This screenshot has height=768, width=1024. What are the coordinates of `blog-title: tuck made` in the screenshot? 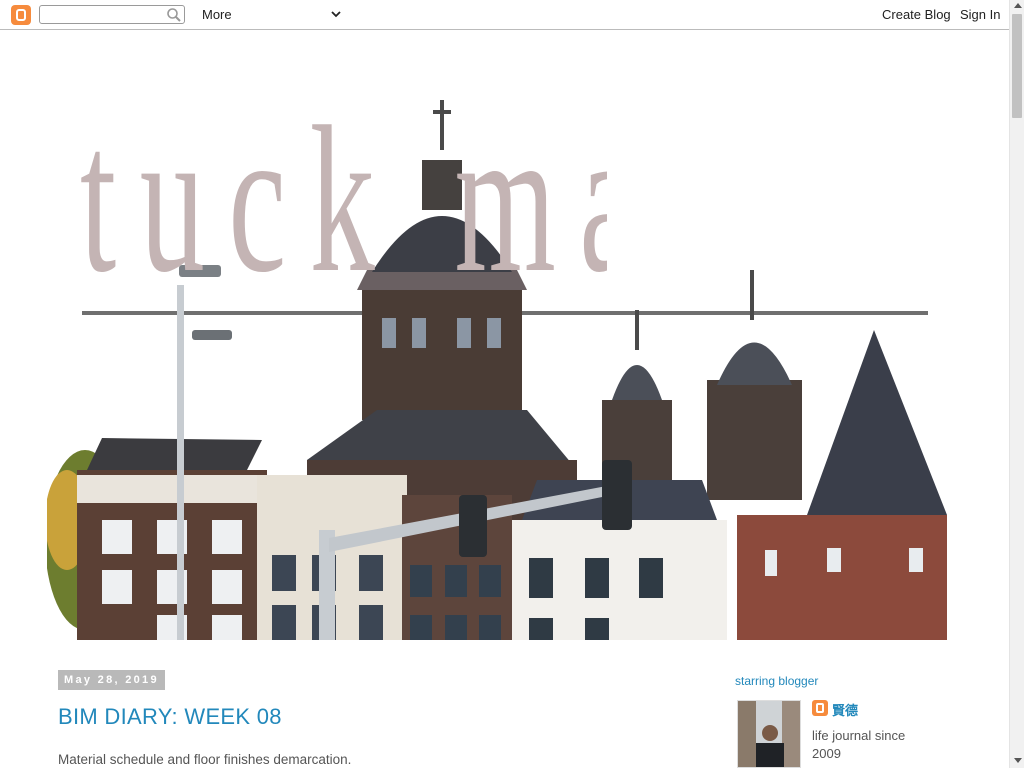 It's located at (343, 200).